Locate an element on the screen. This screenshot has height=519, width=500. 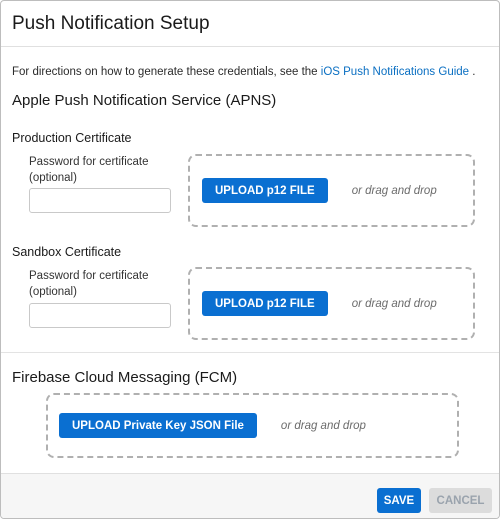
modal-title: Push Notification Setup is located at coordinates (111, 23).